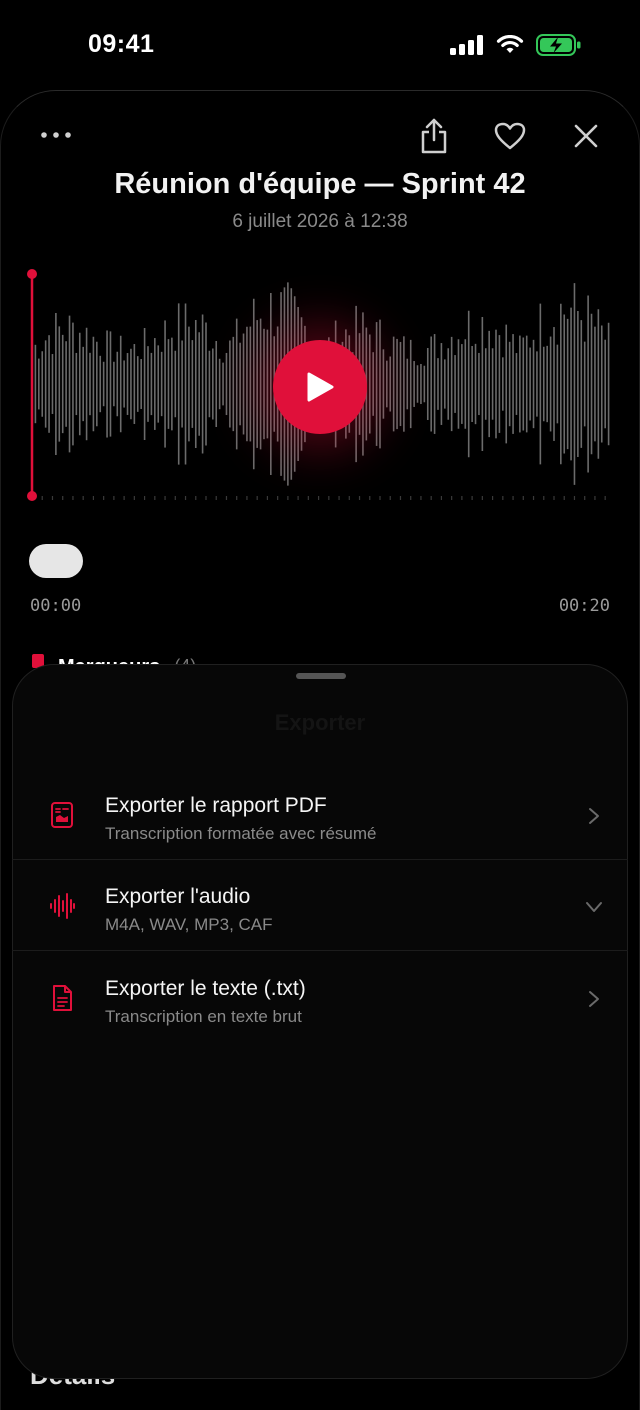 This screenshot has height=1410, width=640. What do you see at coordinates (320, 184) in the screenshot?
I see `recording-title: Réunion d'équipe — Sprint 42` at bounding box center [320, 184].